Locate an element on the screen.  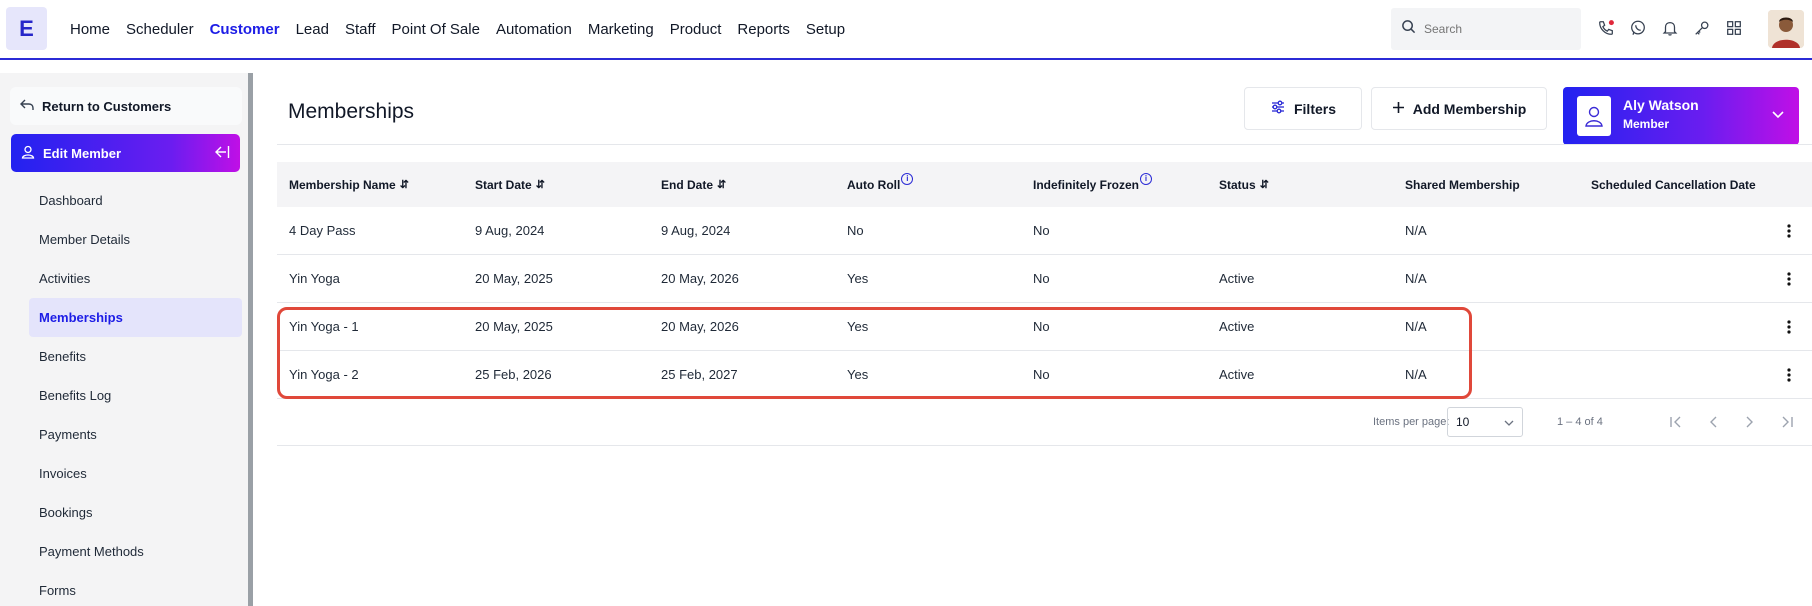
nav-item-customer: Customer is located at coordinates (245, 29).